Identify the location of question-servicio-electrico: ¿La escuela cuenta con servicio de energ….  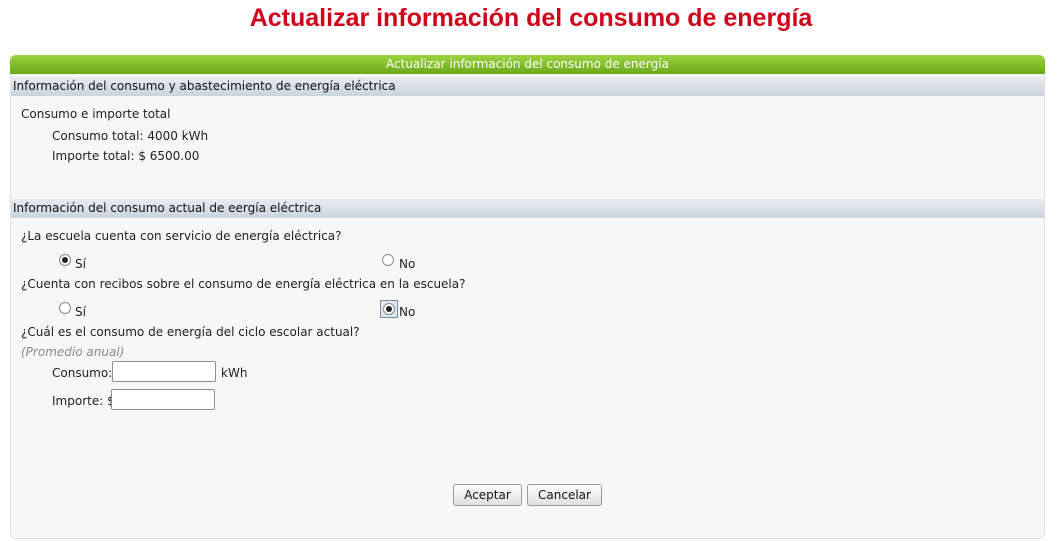
(181, 236).